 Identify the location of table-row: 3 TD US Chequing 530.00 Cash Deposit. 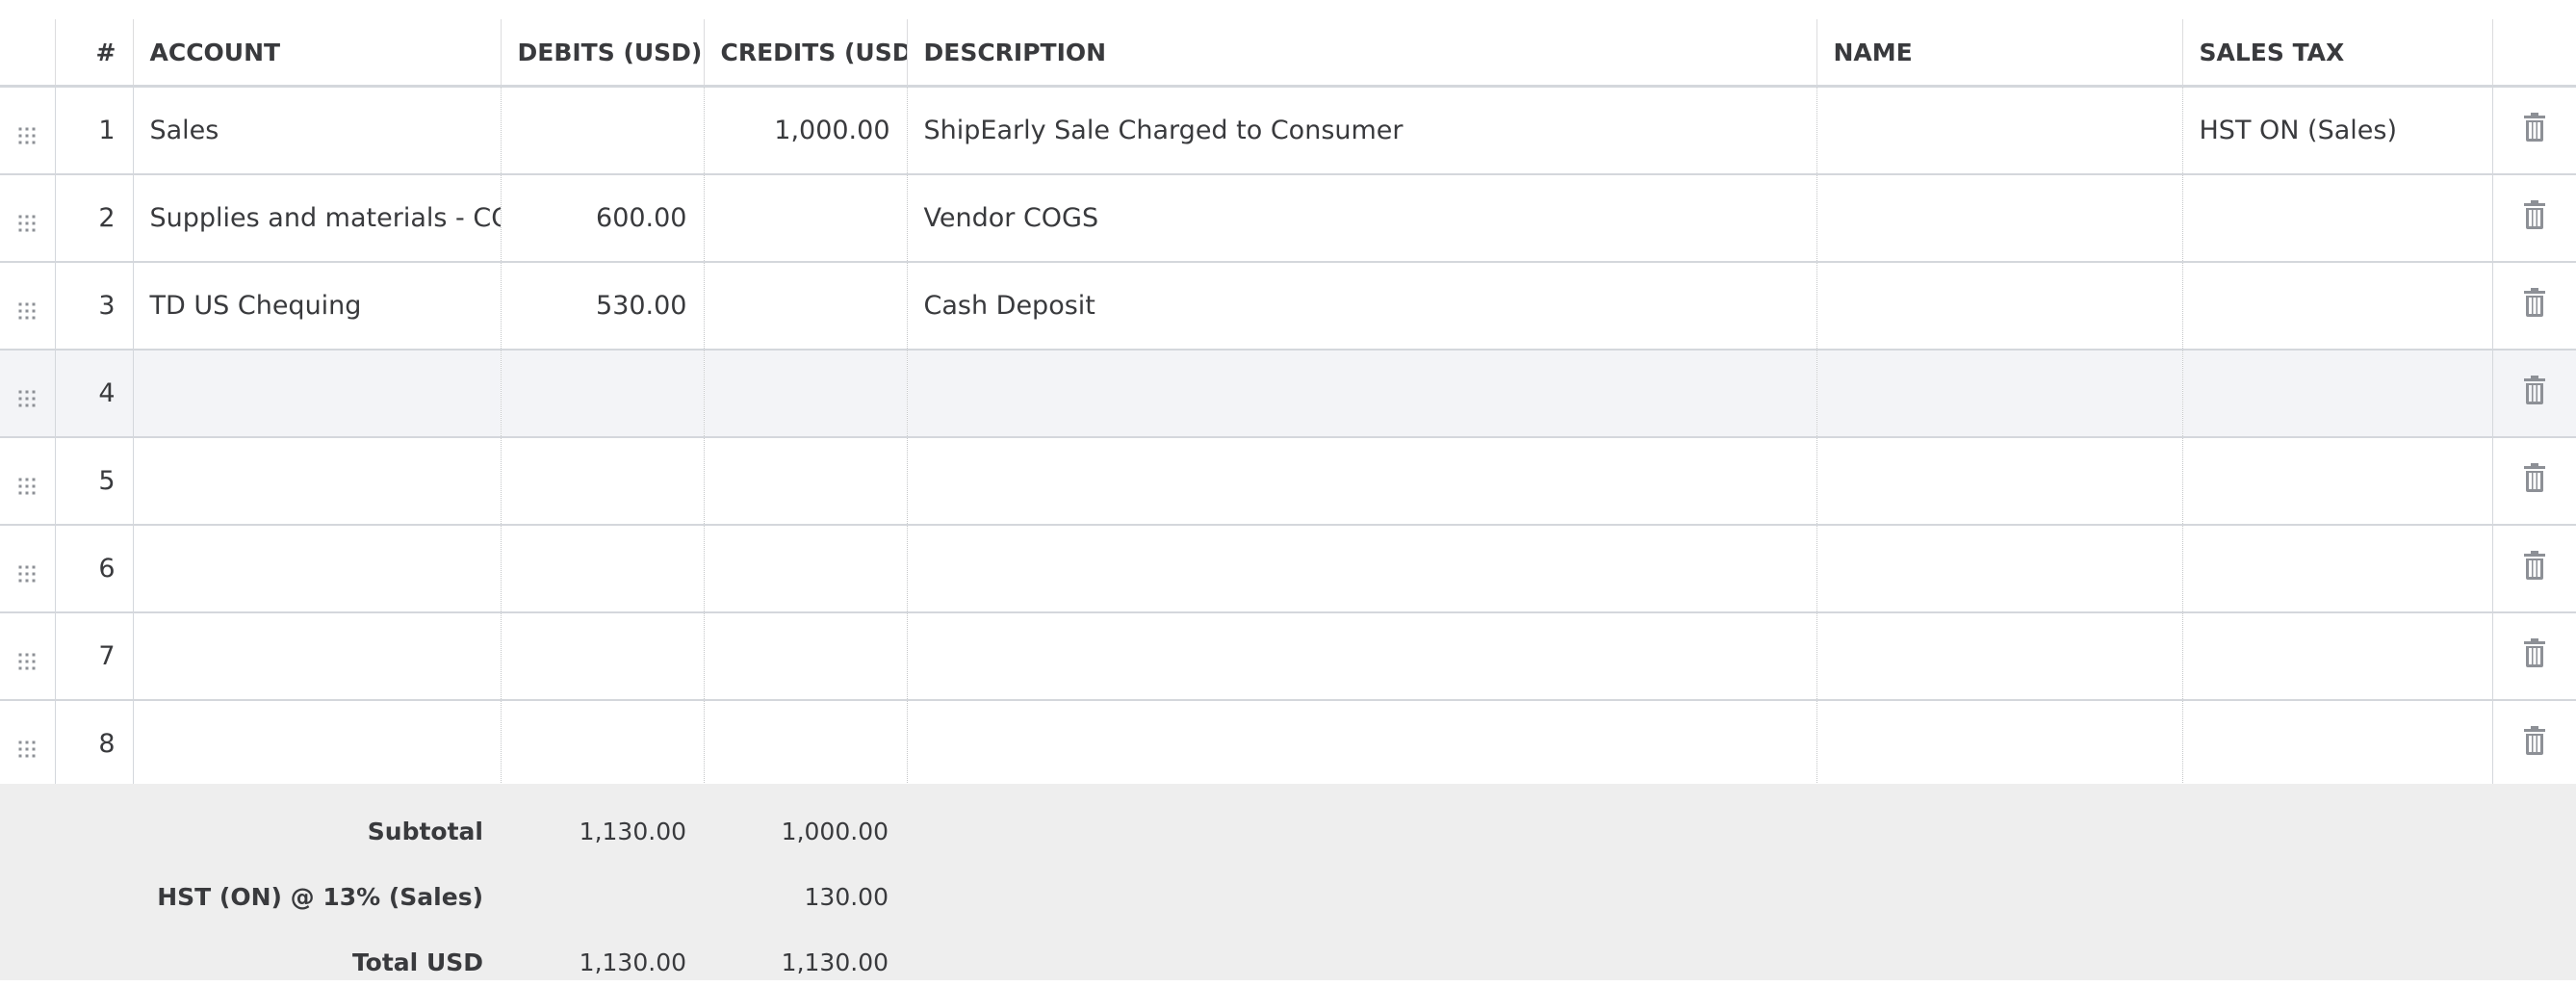
(1288, 306).